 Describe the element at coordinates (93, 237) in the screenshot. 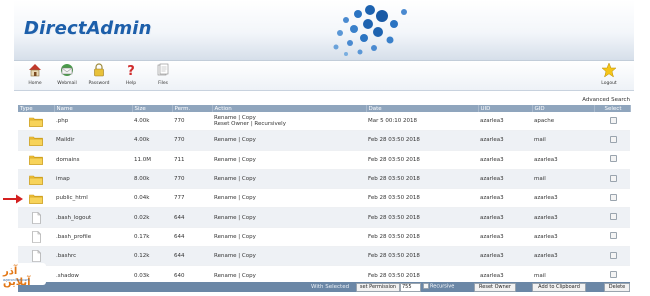

I see `cell-name: .bash_profile` at that location.